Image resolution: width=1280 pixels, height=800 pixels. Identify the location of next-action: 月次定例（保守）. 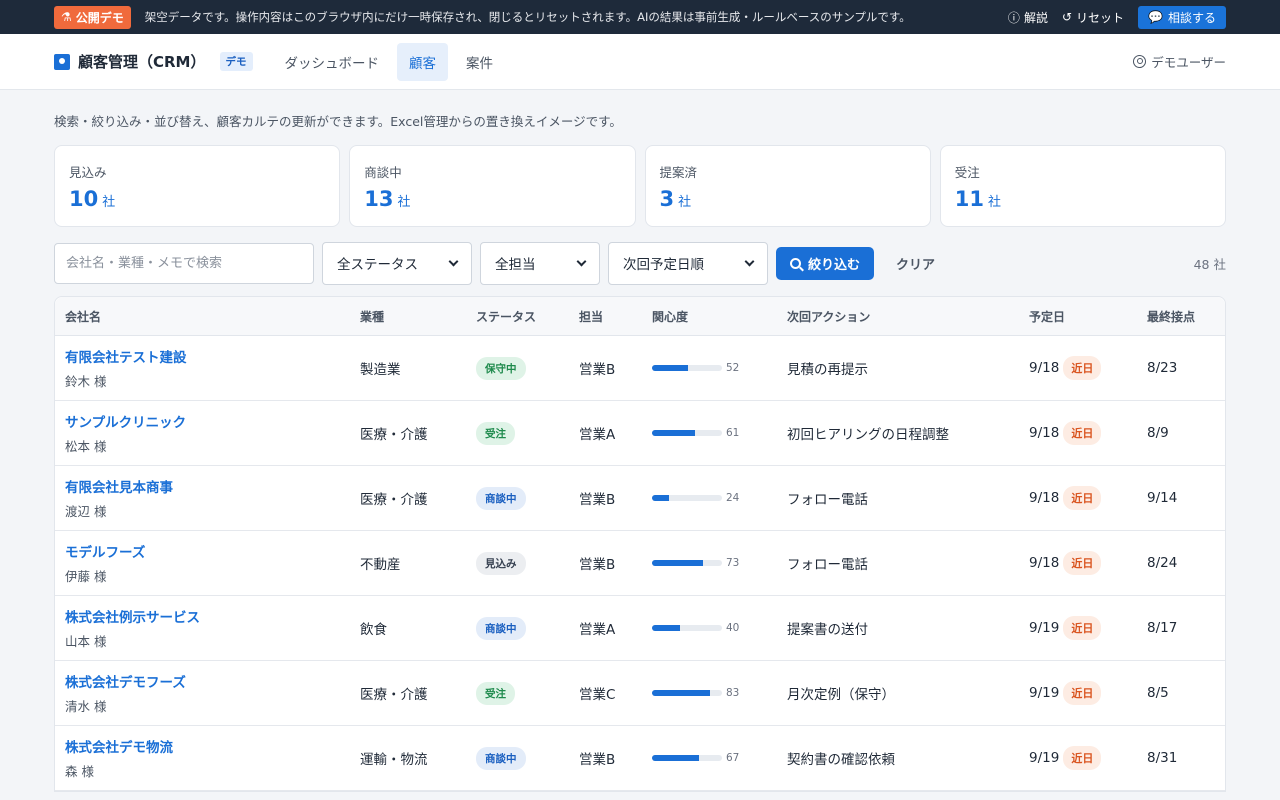
(841, 695).